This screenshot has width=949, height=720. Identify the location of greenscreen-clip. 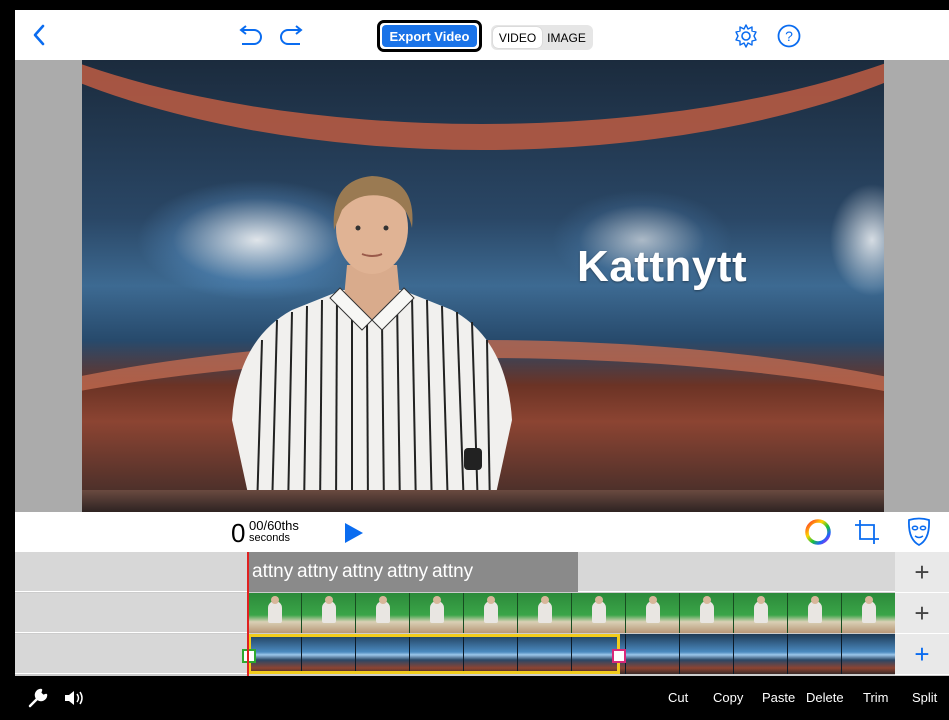
(571, 613).